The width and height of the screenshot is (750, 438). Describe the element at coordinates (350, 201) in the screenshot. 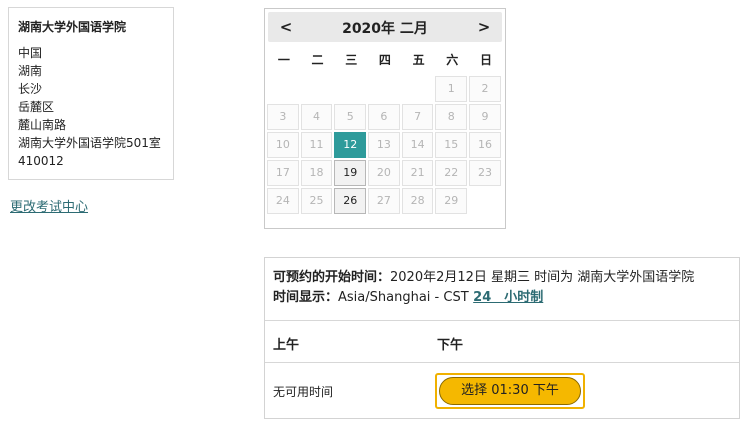

I see `calendar-day: 26` at that location.